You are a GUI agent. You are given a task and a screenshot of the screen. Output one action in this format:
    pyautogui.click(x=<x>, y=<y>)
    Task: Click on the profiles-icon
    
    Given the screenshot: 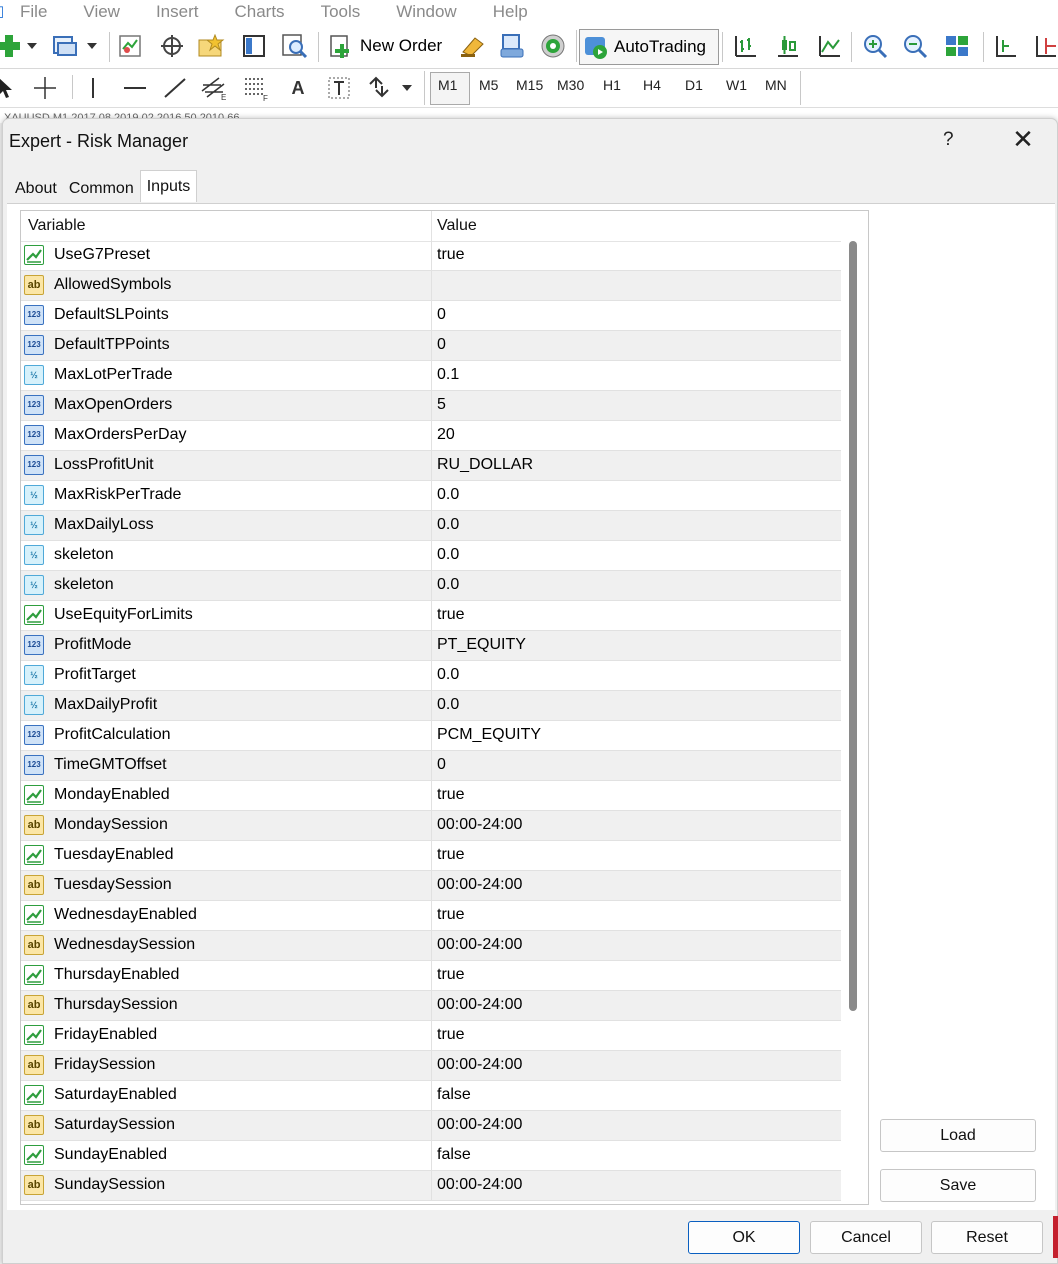 What is the action you would take?
    pyautogui.click(x=64, y=46)
    